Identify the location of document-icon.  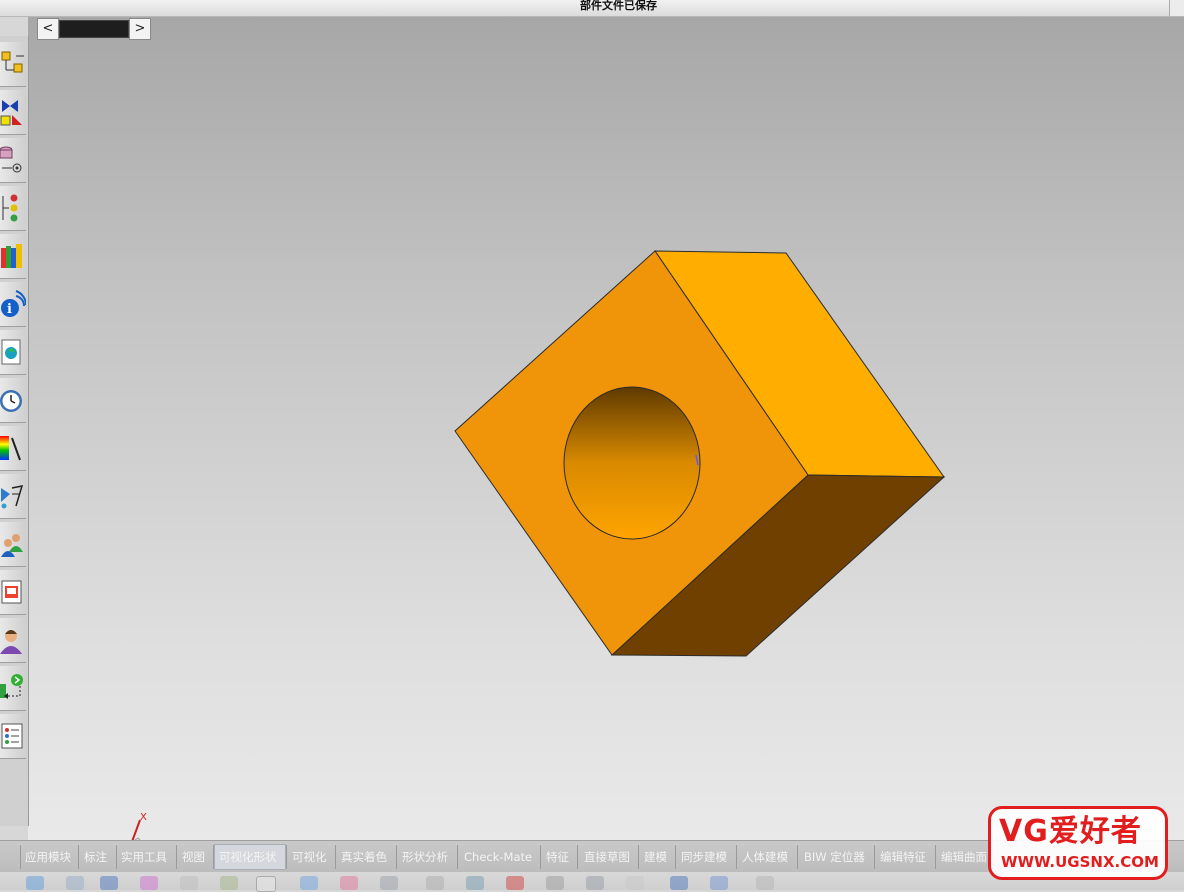
(11, 352).